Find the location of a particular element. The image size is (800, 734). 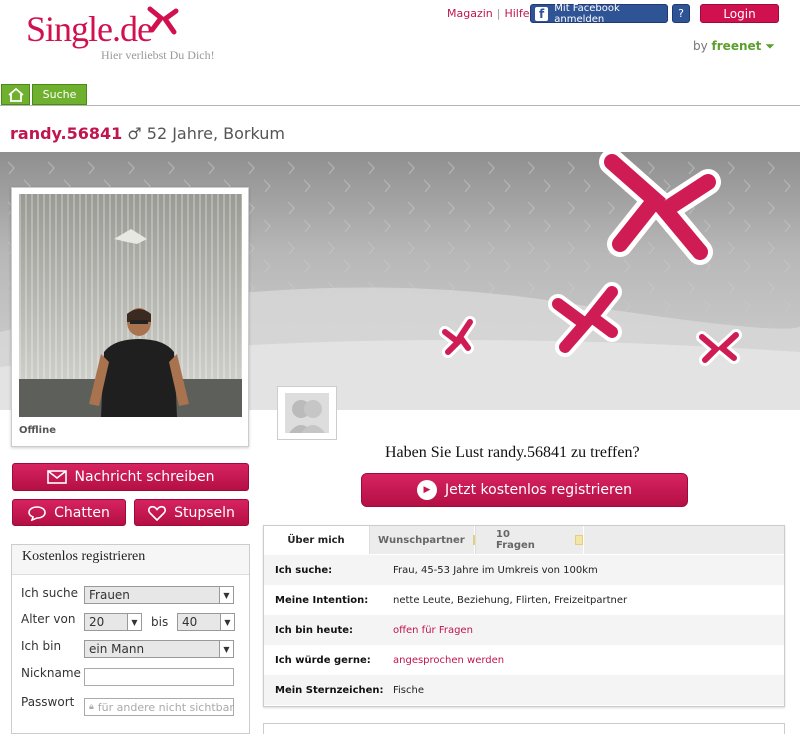

age-from-label: Alter von is located at coordinates (48, 619).